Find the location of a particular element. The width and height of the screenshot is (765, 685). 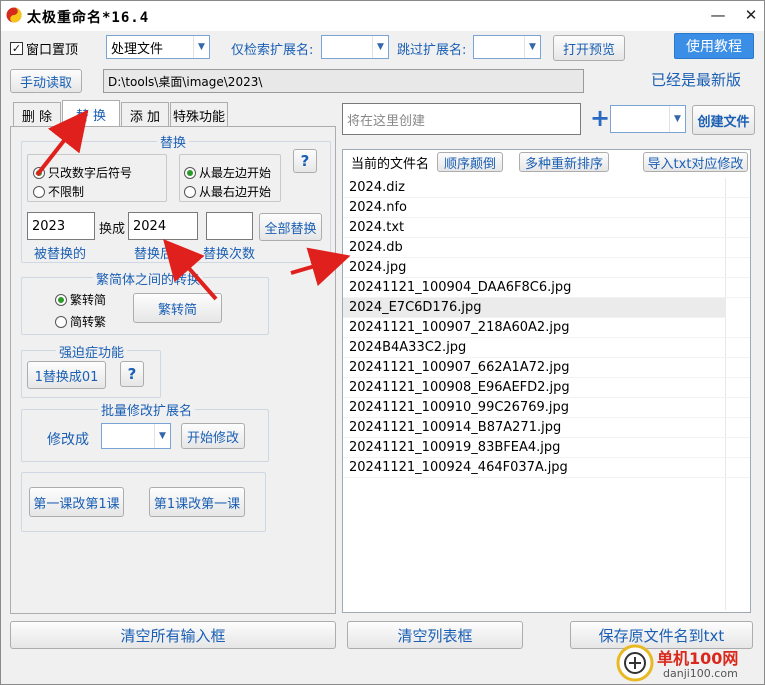

skip-ext-label: 跳过扩展名: is located at coordinates (432, 50).